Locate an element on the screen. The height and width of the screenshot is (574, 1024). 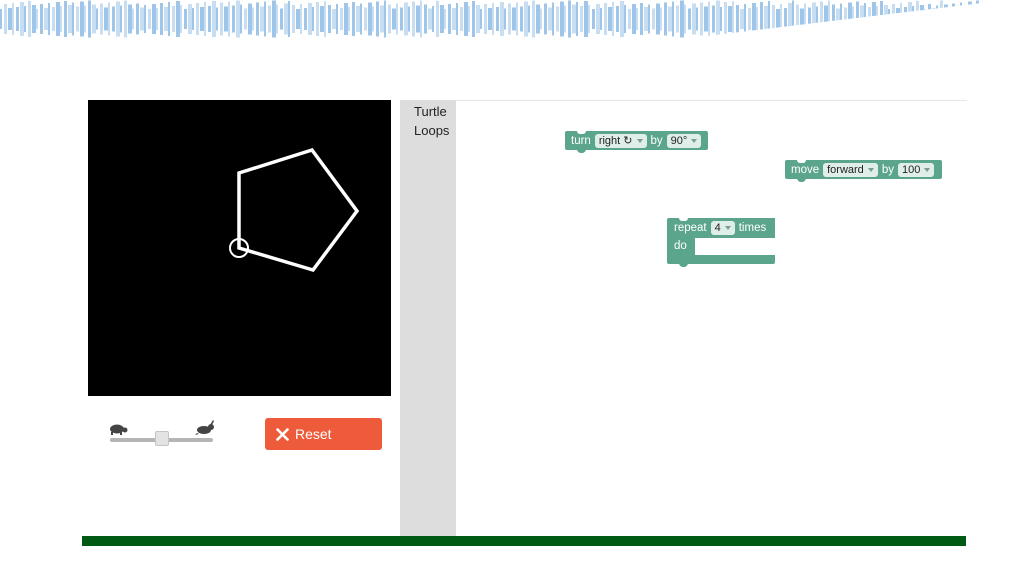
move-block: move forward by 100 is located at coordinates (863, 171).